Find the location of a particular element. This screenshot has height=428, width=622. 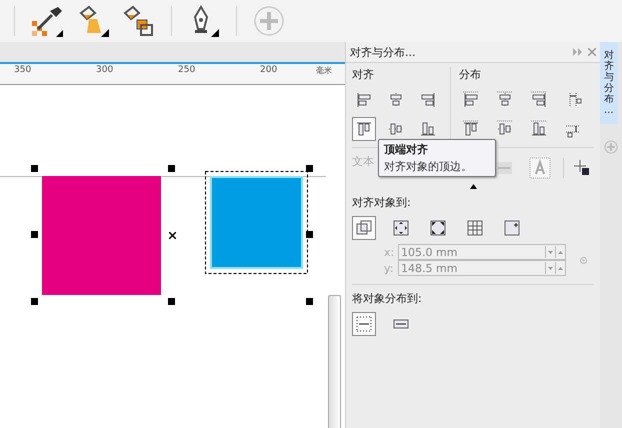

section-label: 分布 is located at coordinates (470, 74).